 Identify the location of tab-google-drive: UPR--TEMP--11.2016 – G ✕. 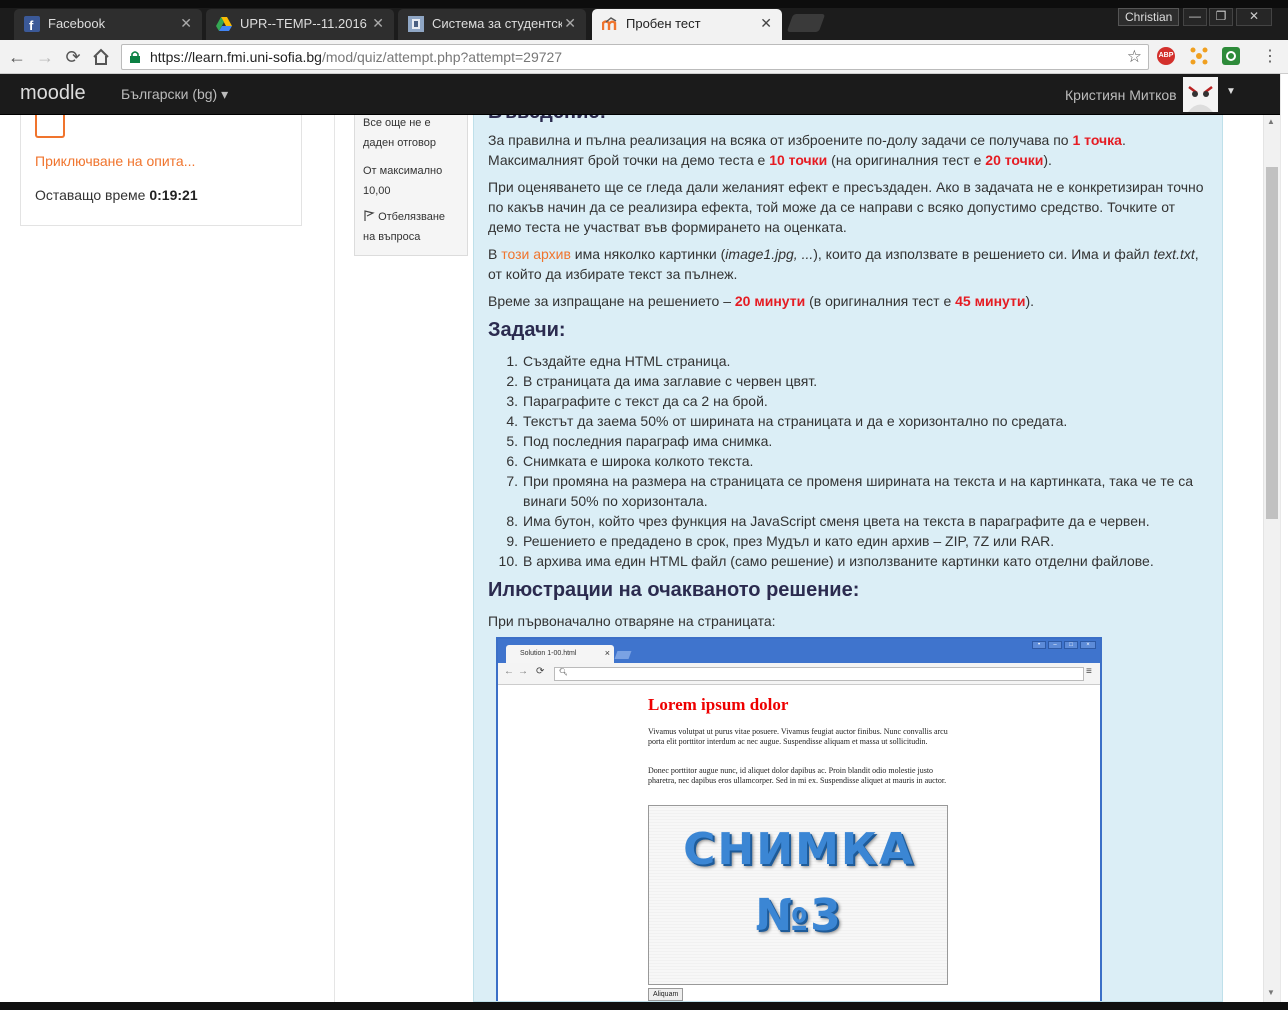
(300, 24).